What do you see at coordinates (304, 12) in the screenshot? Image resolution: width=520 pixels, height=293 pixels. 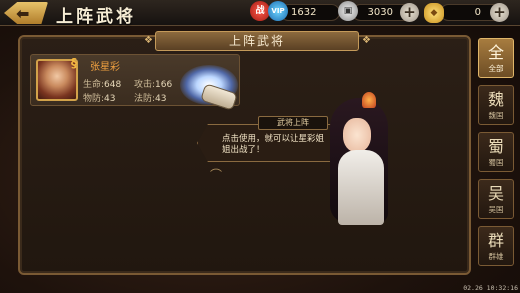 I see `battle-power-value: 1632` at bounding box center [304, 12].